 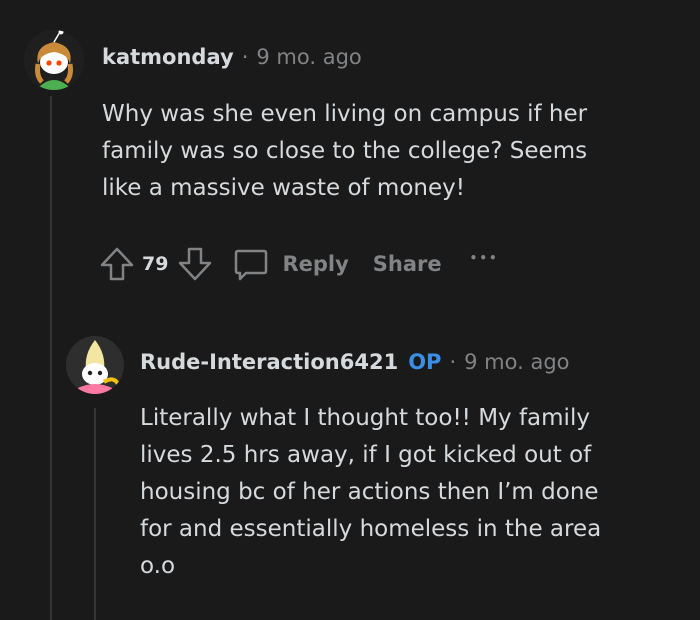 I want to click on banana-avatar-icon, so click(x=95, y=365).